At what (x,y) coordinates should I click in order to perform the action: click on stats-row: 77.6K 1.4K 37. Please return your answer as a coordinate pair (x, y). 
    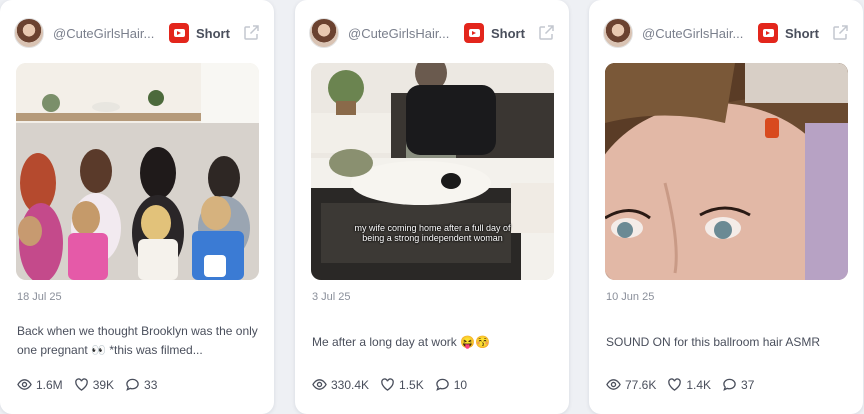
    Looking at the image, I should click on (685, 384).